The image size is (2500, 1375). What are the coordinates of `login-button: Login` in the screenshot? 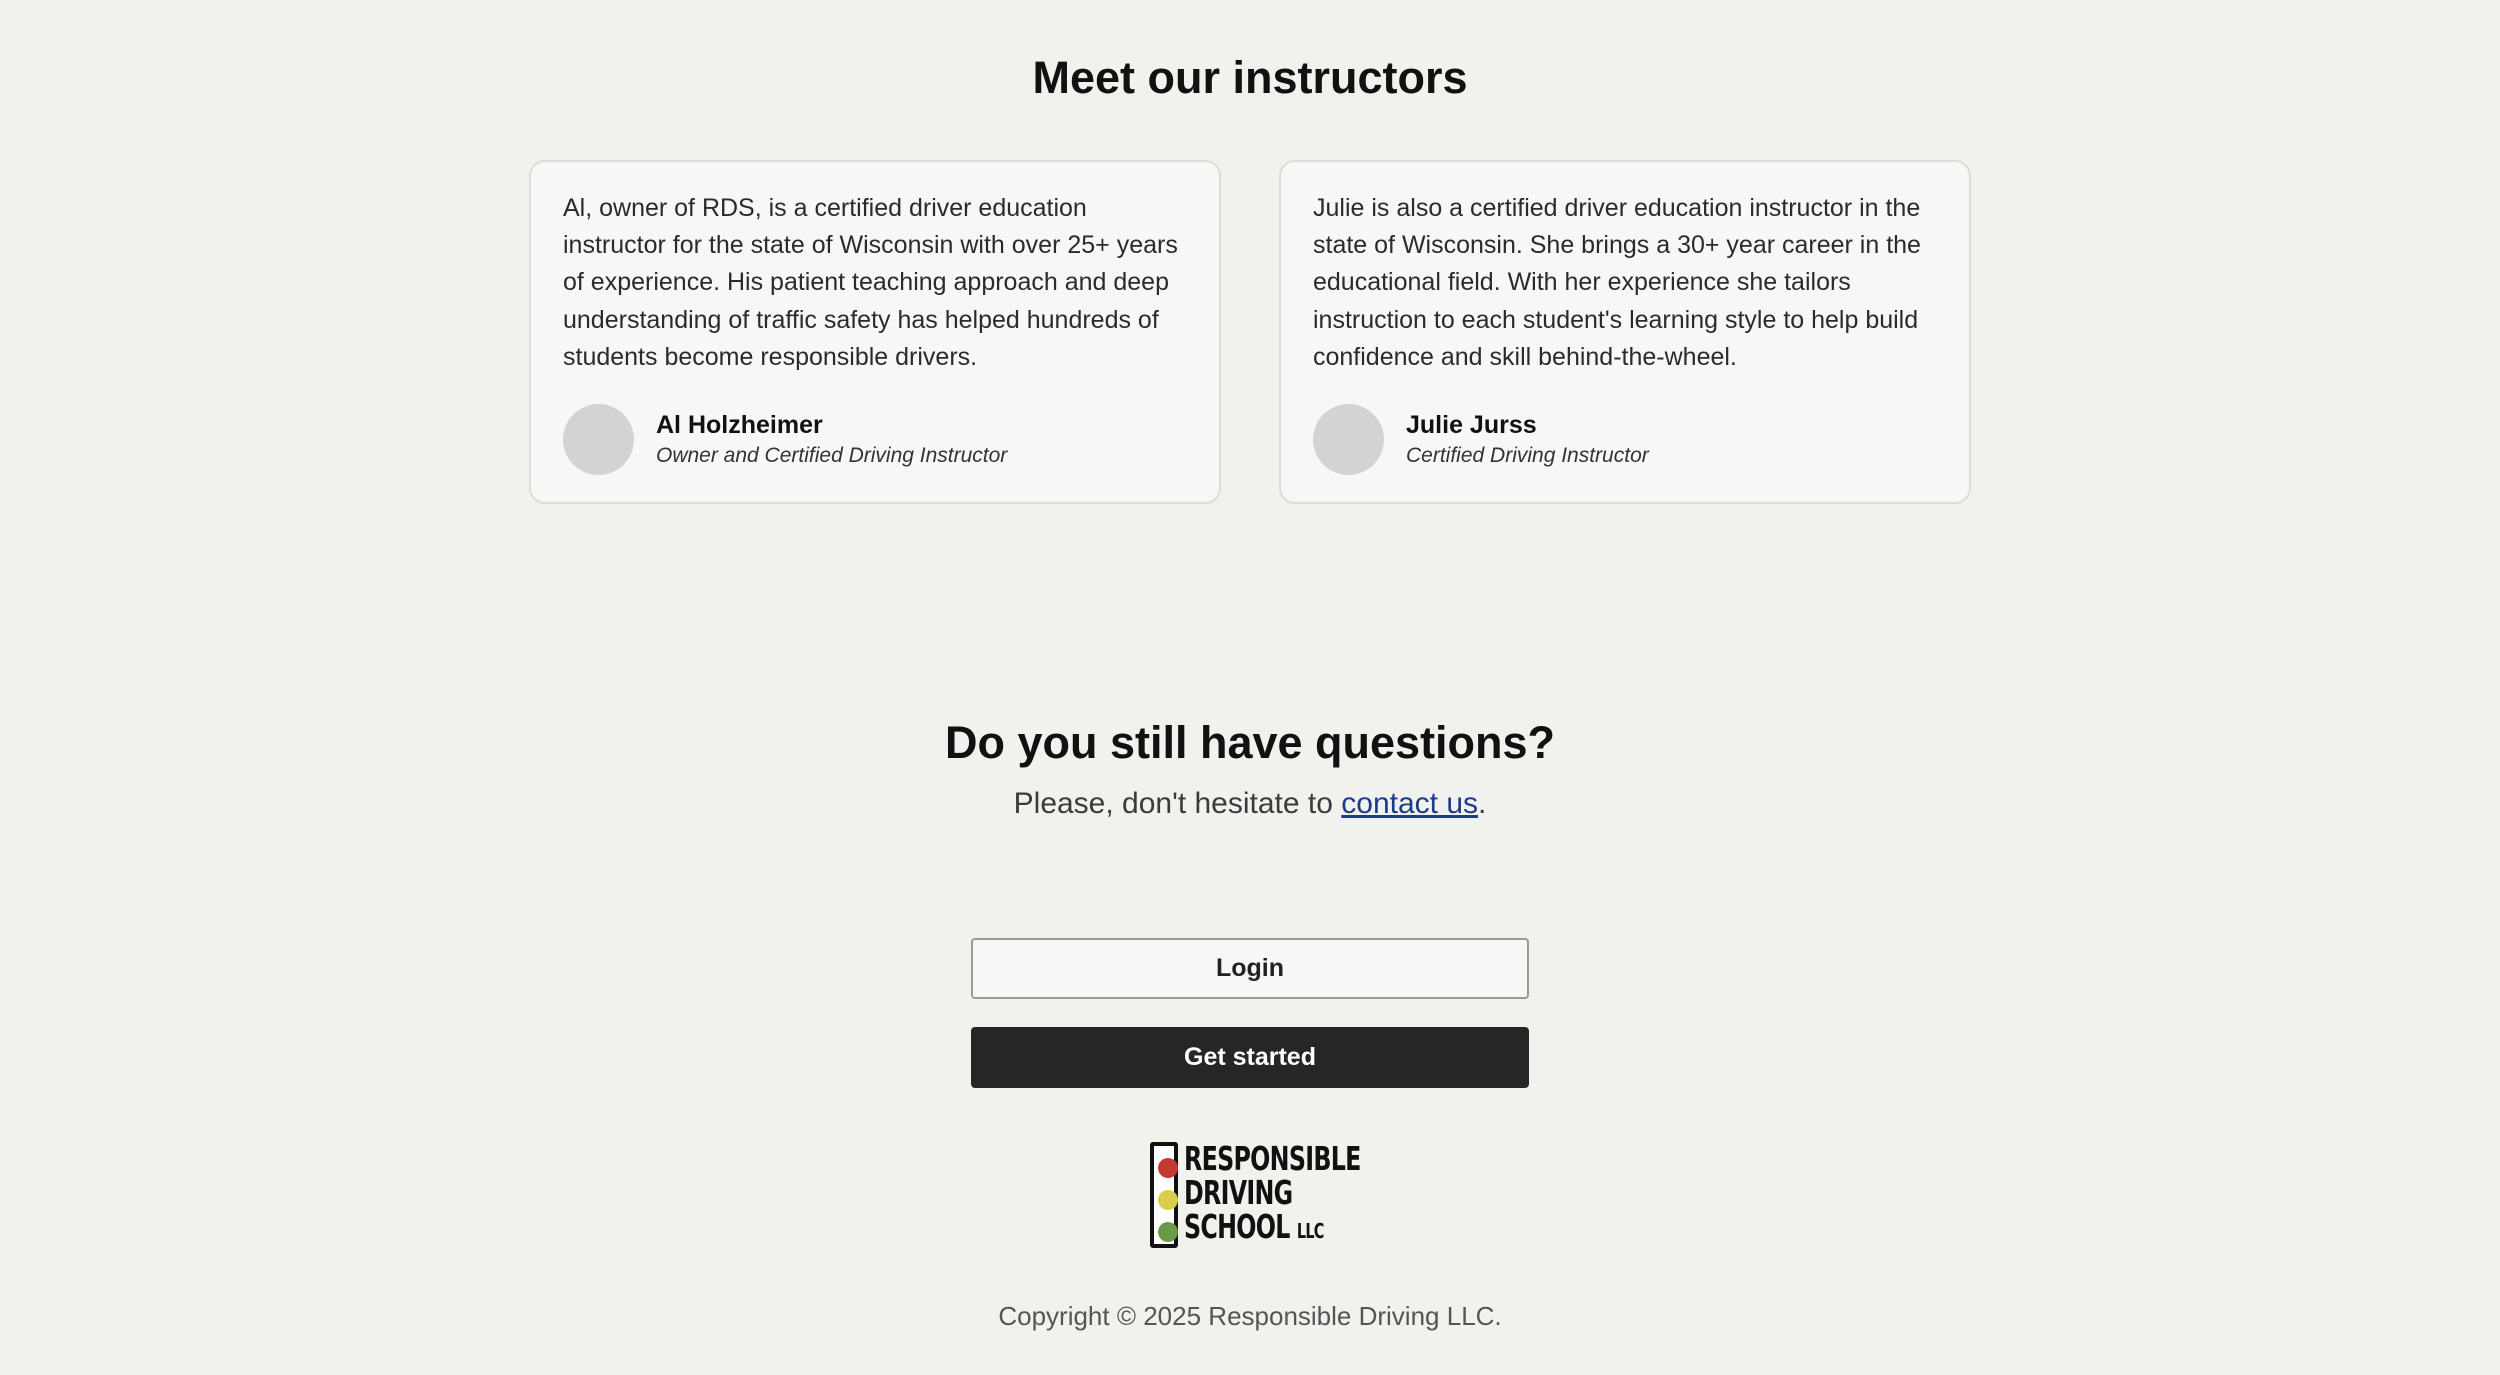 It's located at (1250, 968).